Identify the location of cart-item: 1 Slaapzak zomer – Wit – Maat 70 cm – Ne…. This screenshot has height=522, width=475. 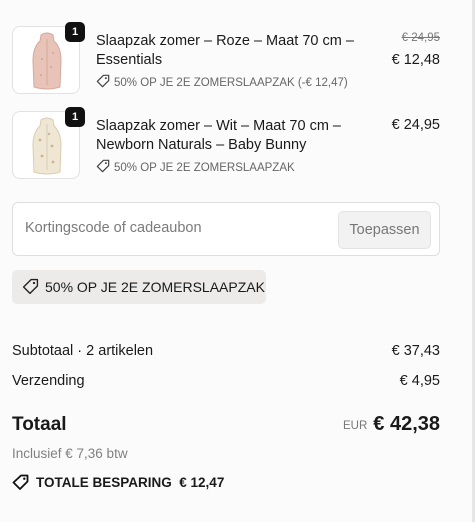
(226, 144).